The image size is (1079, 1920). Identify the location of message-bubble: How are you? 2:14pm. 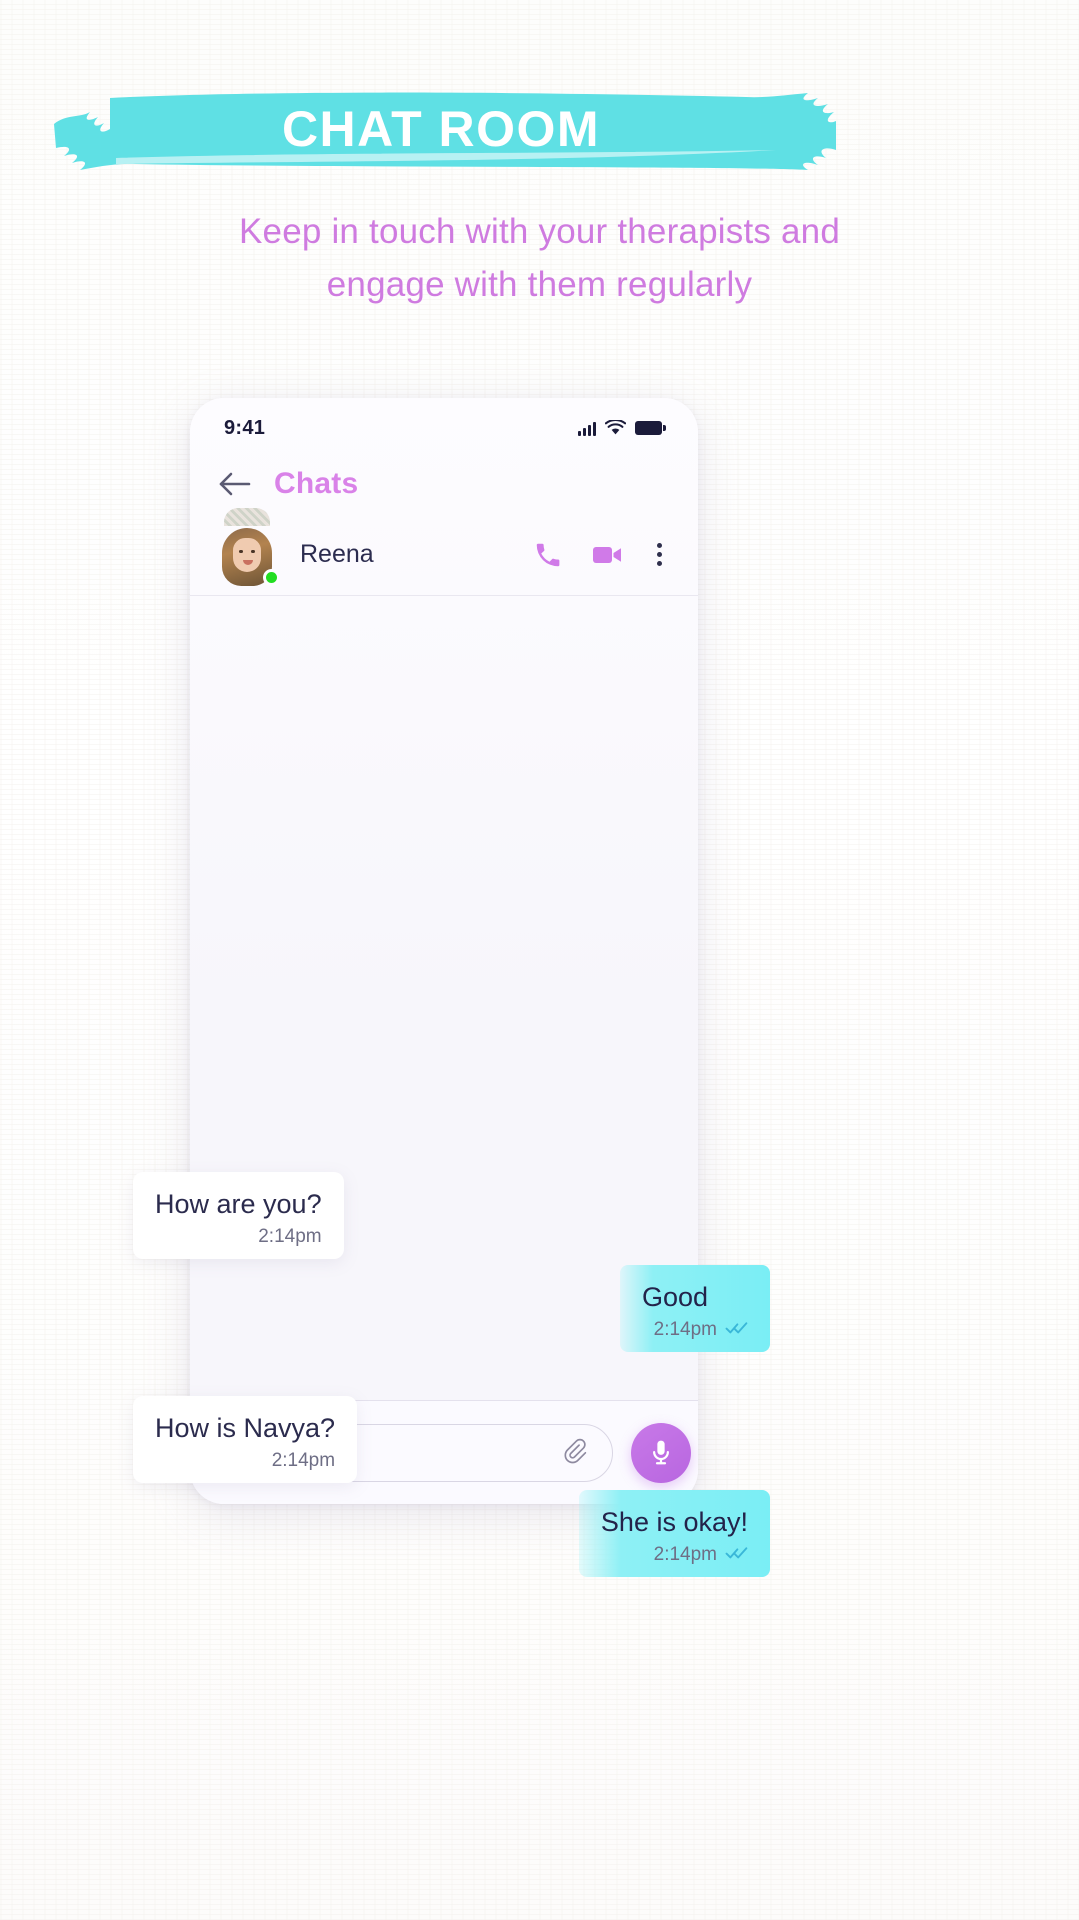
(238, 1215).